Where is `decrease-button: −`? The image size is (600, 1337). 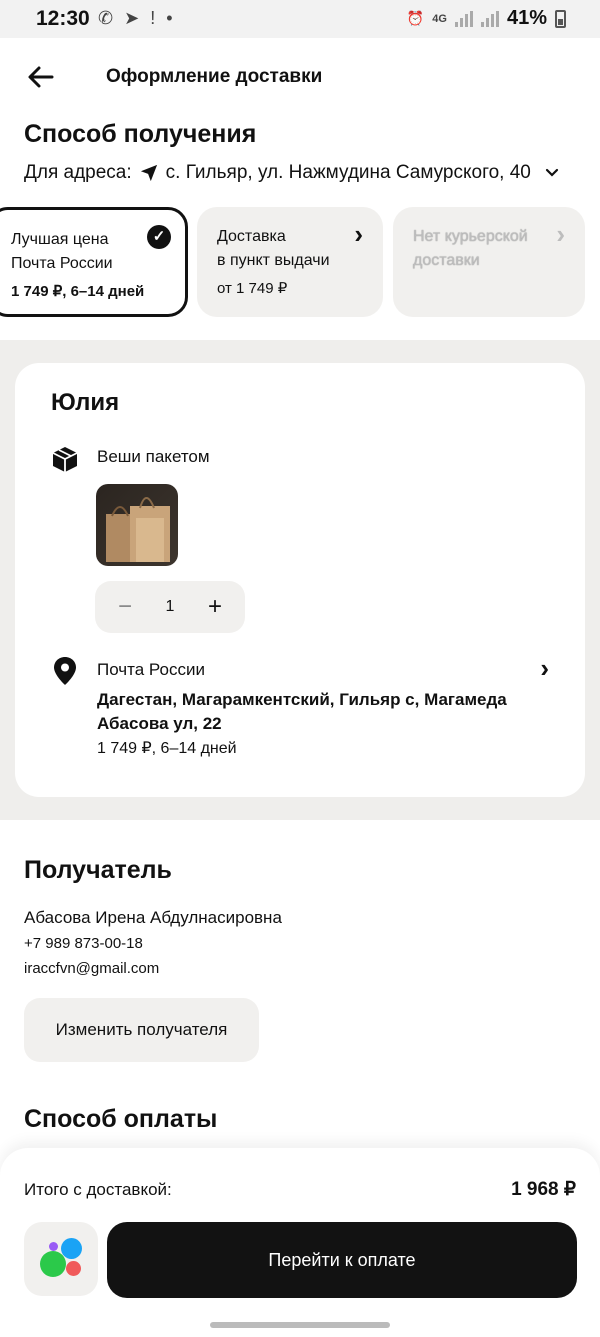 decrease-button: − is located at coordinates (125, 607).